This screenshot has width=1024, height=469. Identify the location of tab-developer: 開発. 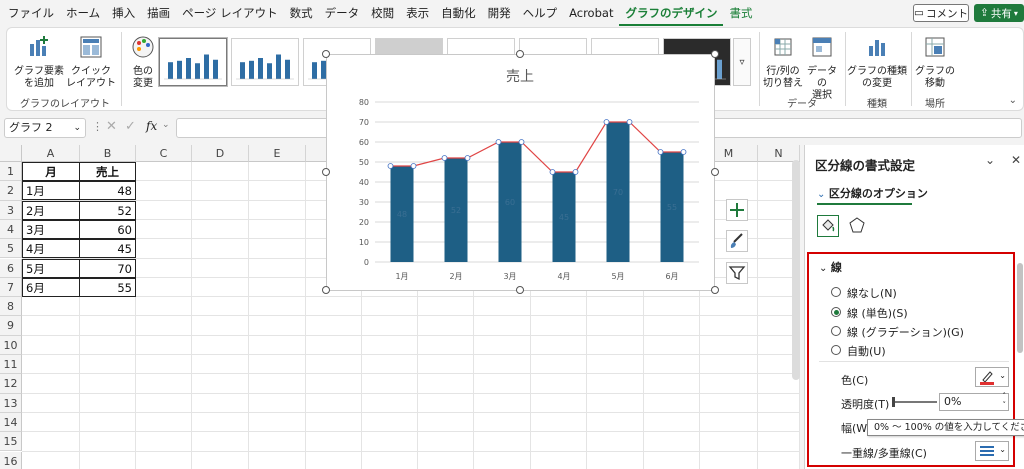
(499, 13).